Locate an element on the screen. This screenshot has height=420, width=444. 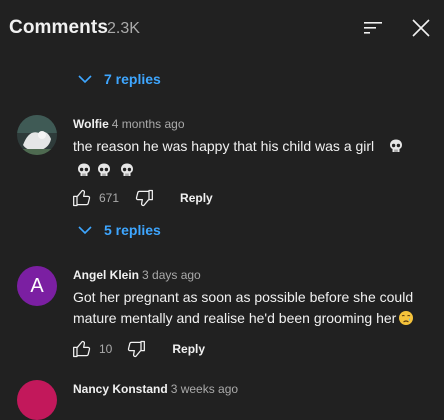
comments-header: Comments 2.3K is located at coordinates (222, 28).